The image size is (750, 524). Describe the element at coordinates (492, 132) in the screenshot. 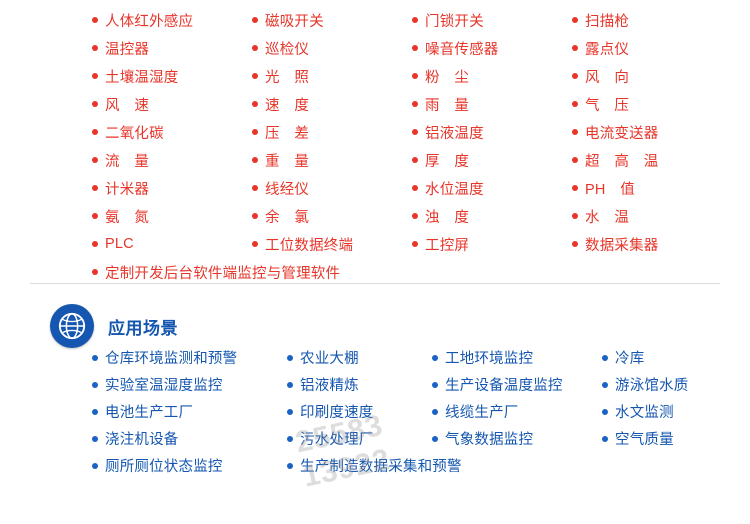

I see `list-item: 铝液温度` at that location.